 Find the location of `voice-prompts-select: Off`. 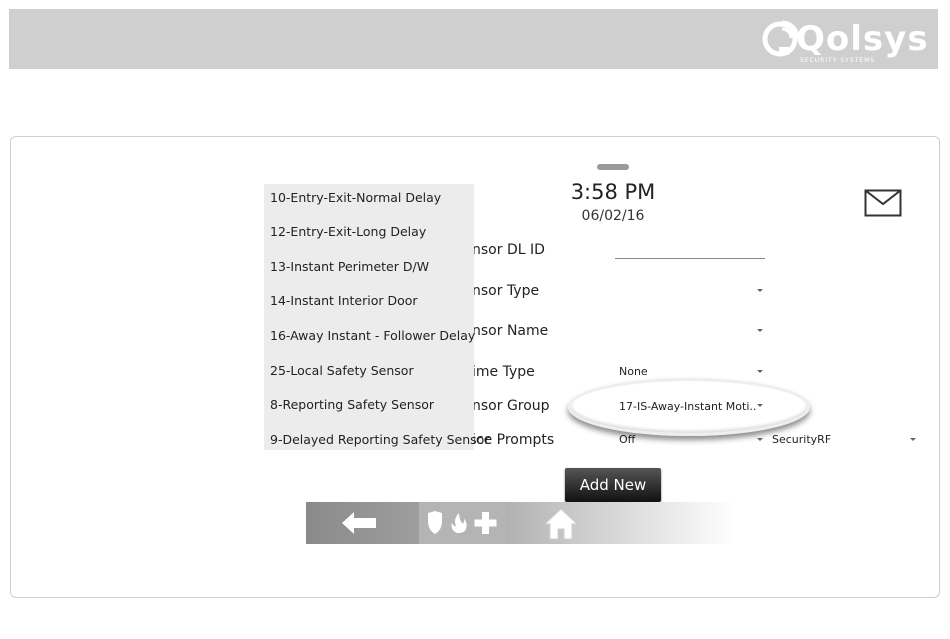

voice-prompts-select: Off is located at coordinates (627, 439).